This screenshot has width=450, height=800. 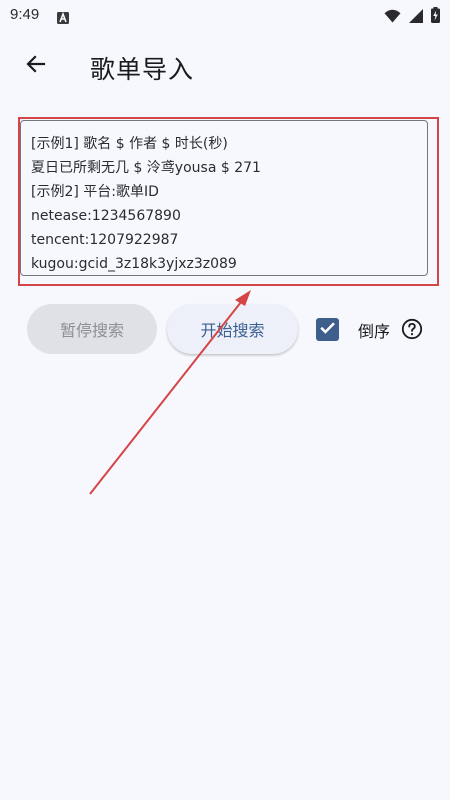 I want to click on input-line: 夏日已所剩无几 $ 泠鸢yousa $ 271, so click(x=146, y=168).